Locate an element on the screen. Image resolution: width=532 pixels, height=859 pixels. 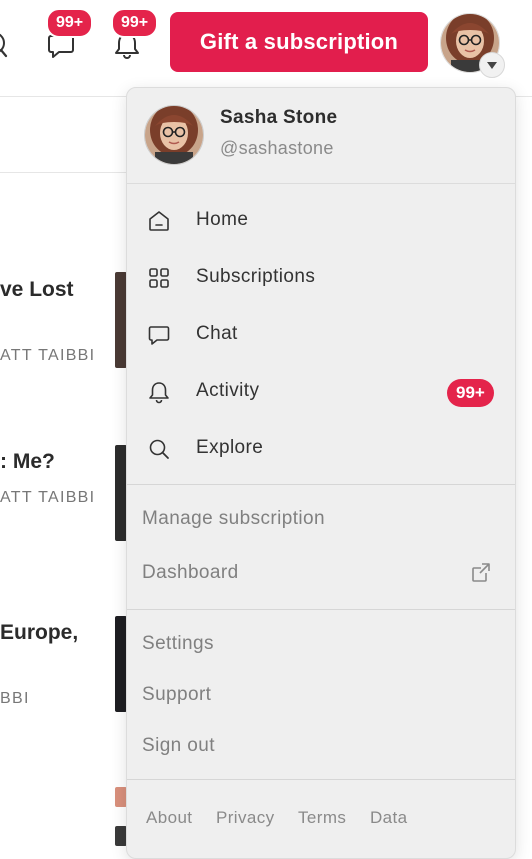
external-link-icon is located at coordinates (481, 572).